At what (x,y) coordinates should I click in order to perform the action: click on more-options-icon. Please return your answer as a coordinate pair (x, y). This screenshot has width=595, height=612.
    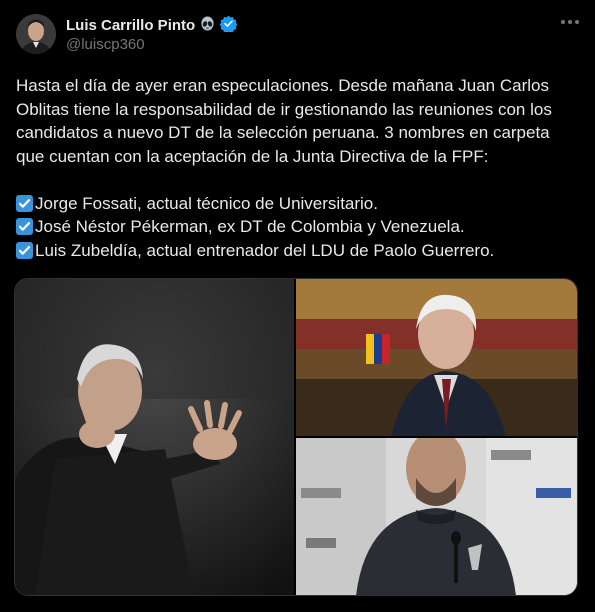
    Looking at the image, I should click on (570, 22).